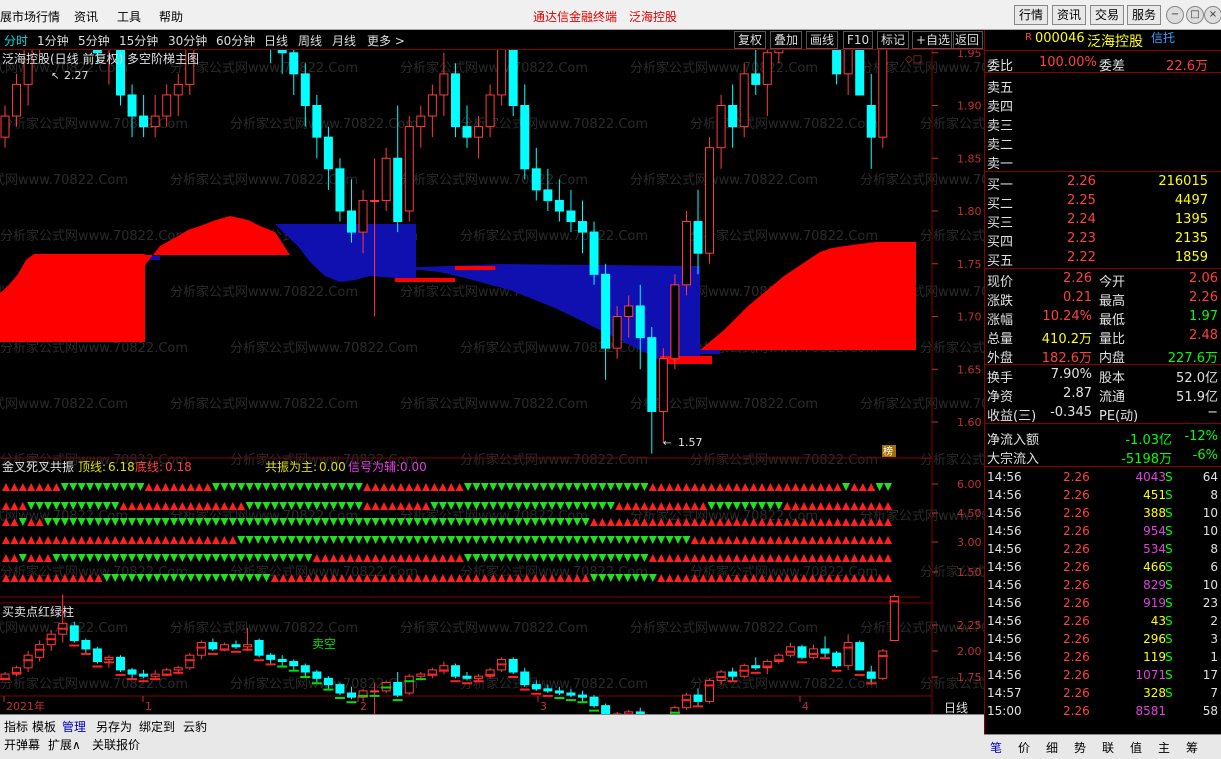 The width and height of the screenshot is (1221, 759). What do you see at coordinates (386, 40) in the screenshot?
I see `period-tab-more: 更多 >` at bounding box center [386, 40].